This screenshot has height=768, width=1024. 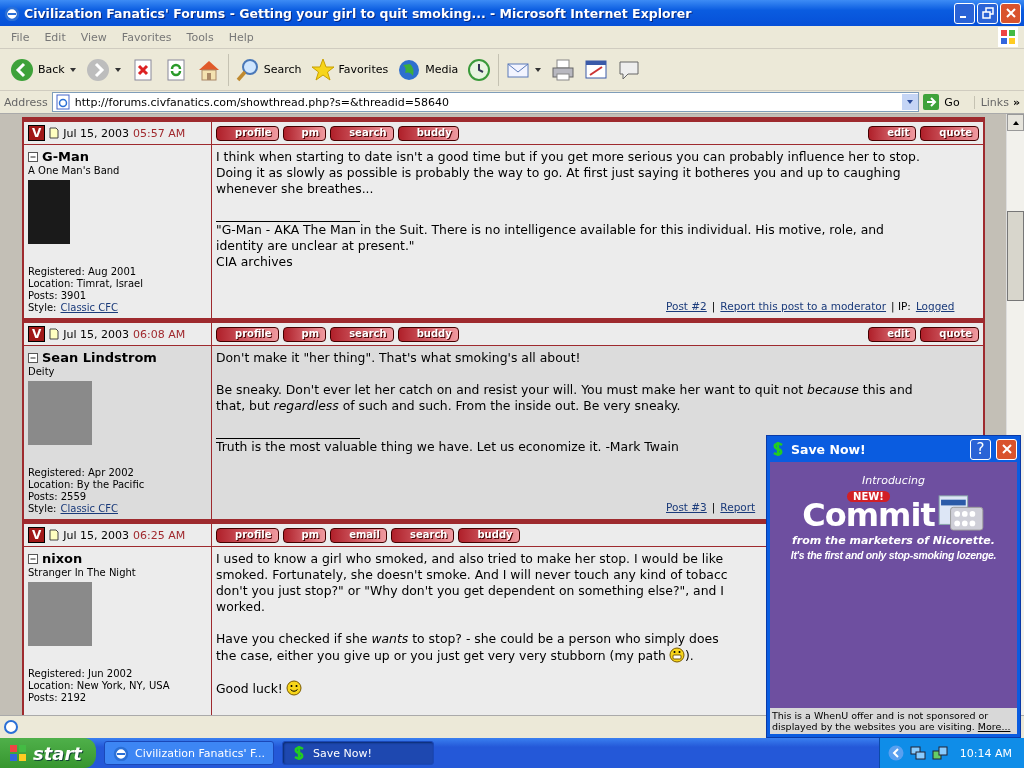 I want to click on go-button: Go, so click(x=946, y=102).